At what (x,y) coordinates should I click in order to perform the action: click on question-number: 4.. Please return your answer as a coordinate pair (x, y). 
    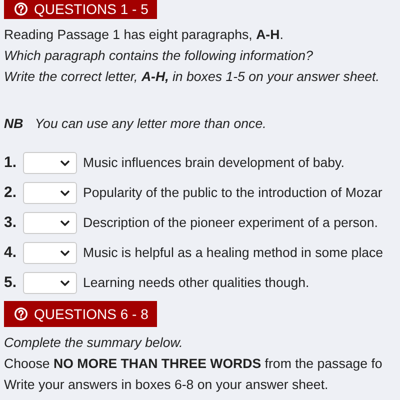
    Looking at the image, I should click on (10, 252).